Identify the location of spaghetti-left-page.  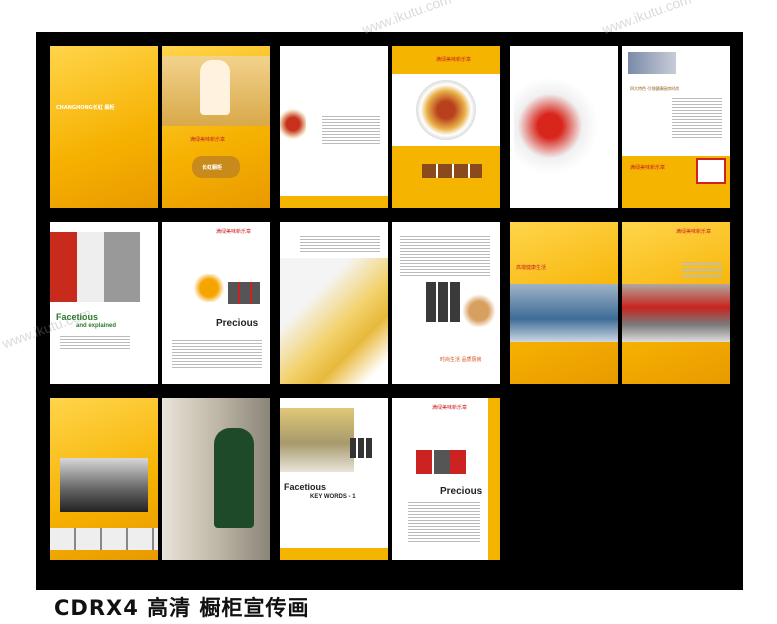
(334, 303).